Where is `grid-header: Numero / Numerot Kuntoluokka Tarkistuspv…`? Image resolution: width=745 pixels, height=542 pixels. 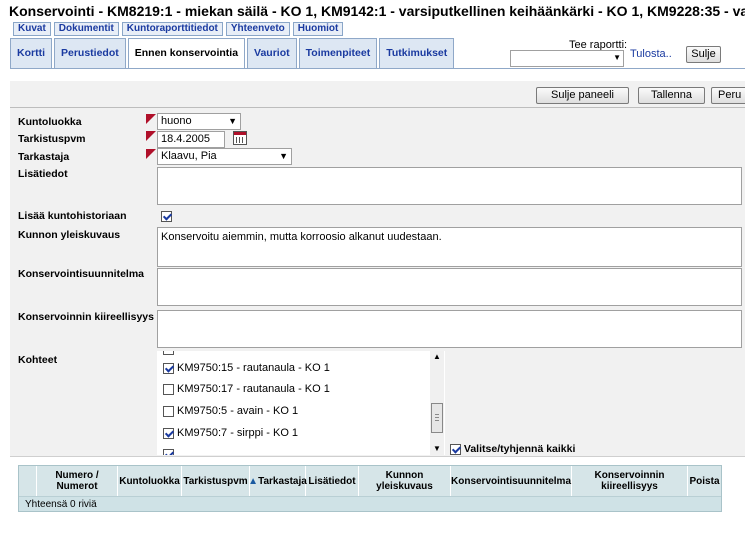
grid-header: Numero / Numerot Kuntoluokka Tarkistuspv… is located at coordinates (370, 481).